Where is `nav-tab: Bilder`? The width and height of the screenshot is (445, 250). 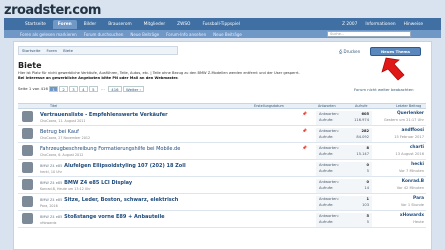
nav-tab: Bilder is located at coordinates (90, 24).